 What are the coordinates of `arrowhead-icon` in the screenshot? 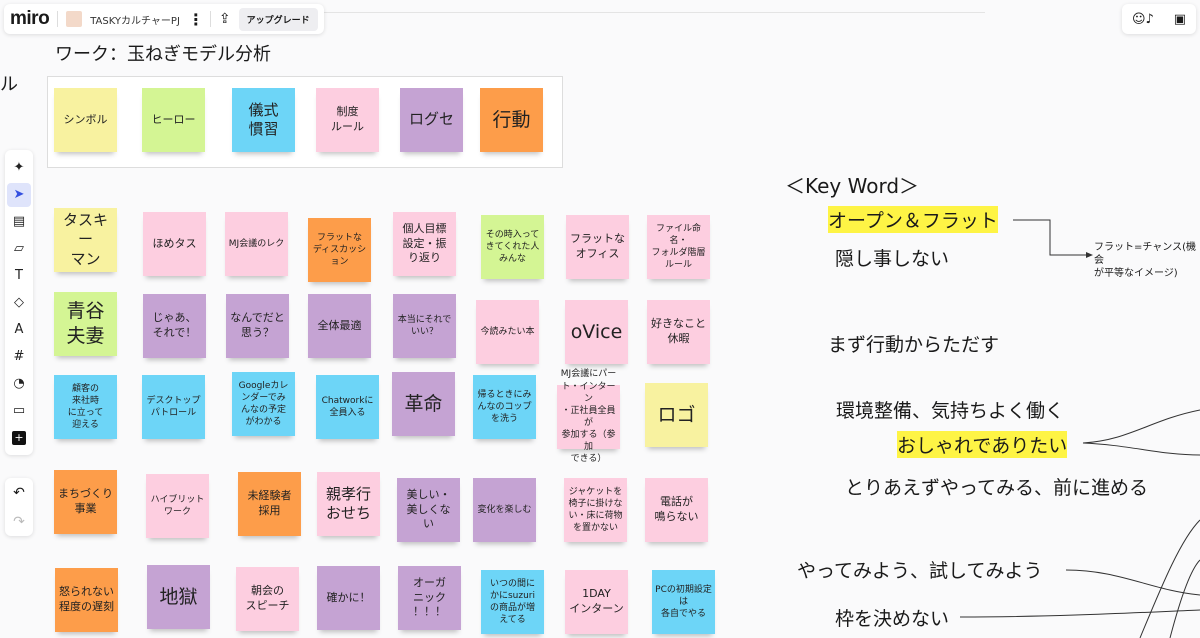 It's located at (1089, 255).